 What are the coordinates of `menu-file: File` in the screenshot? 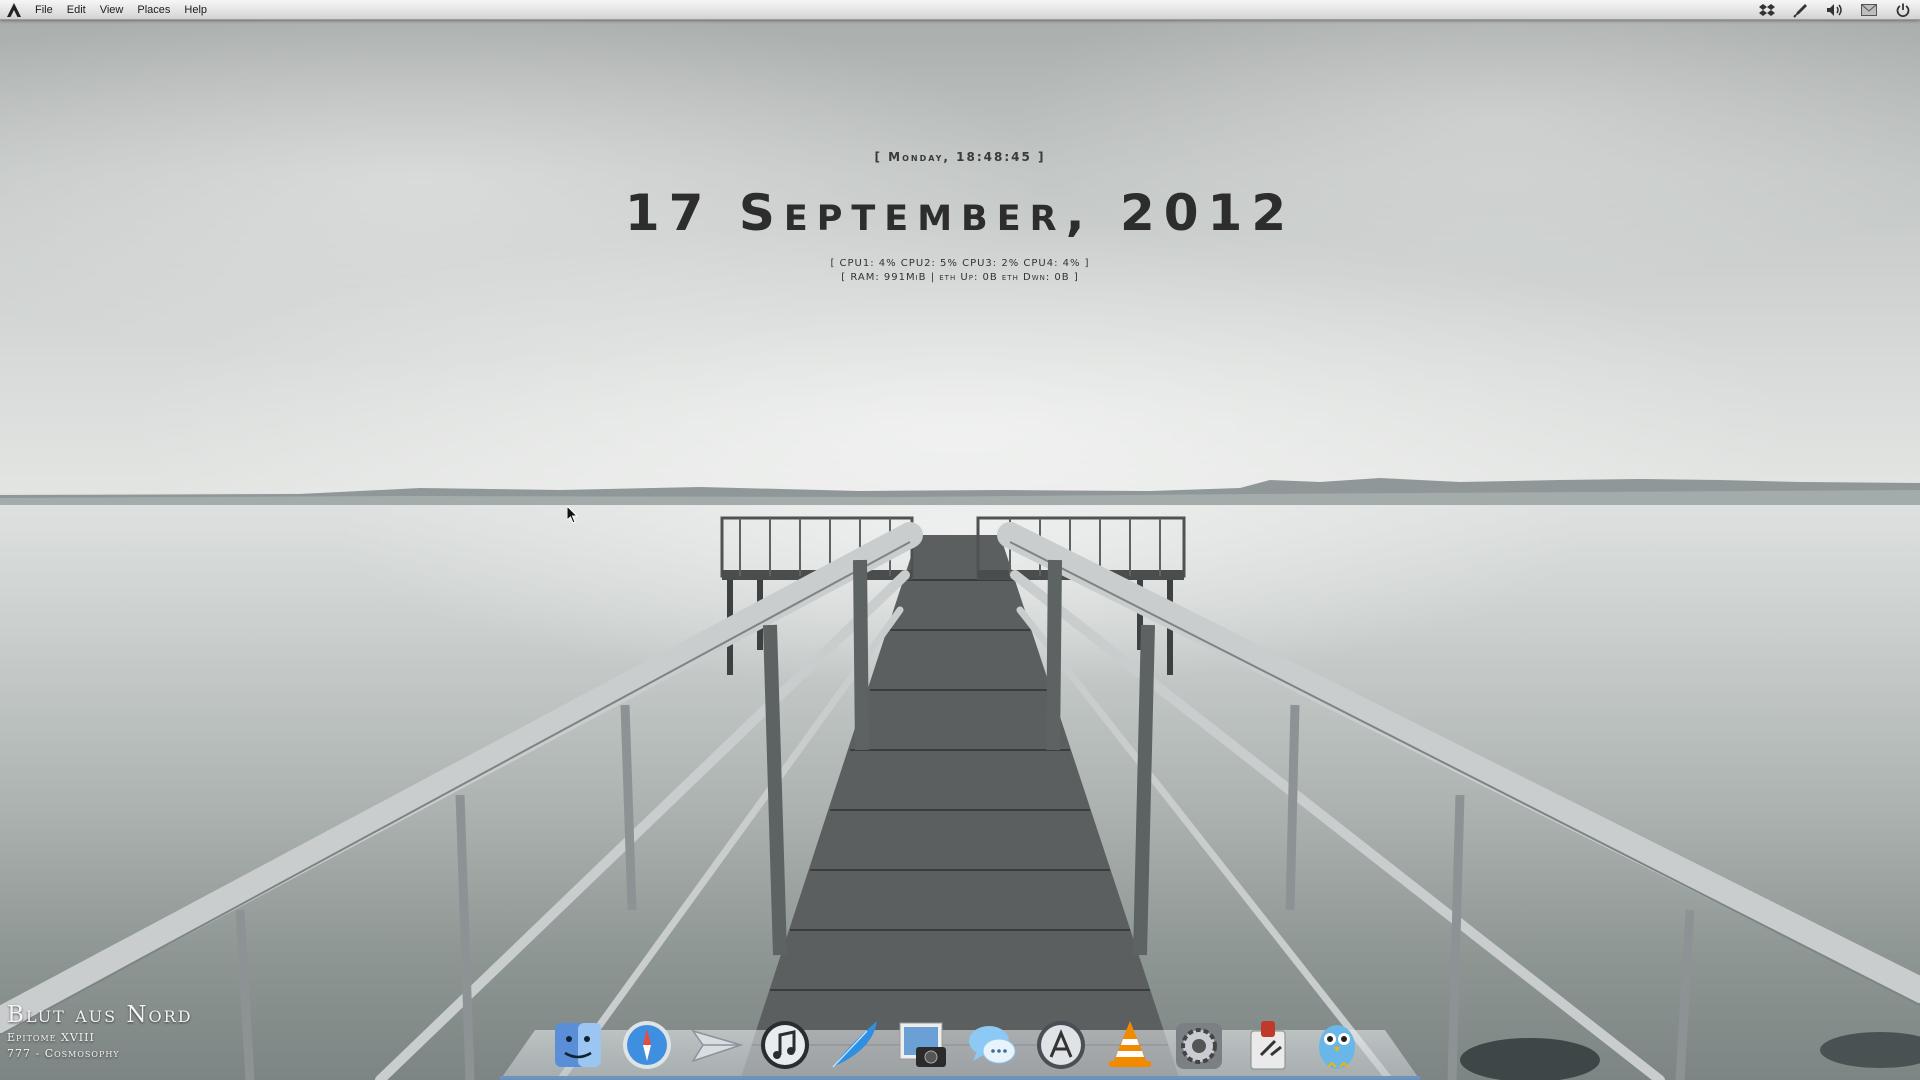 It's located at (44, 10).